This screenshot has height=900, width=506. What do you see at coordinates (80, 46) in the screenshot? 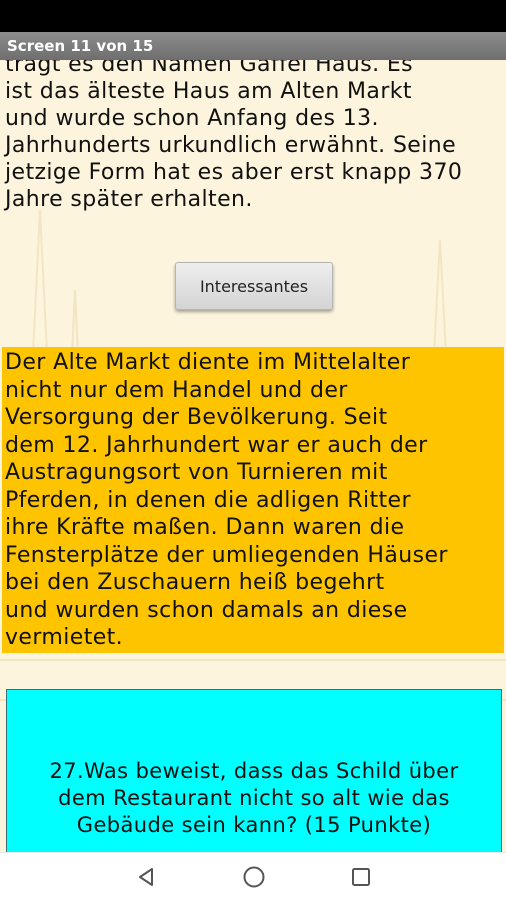
I see `screen-title: Screen 11 von 15` at bounding box center [80, 46].